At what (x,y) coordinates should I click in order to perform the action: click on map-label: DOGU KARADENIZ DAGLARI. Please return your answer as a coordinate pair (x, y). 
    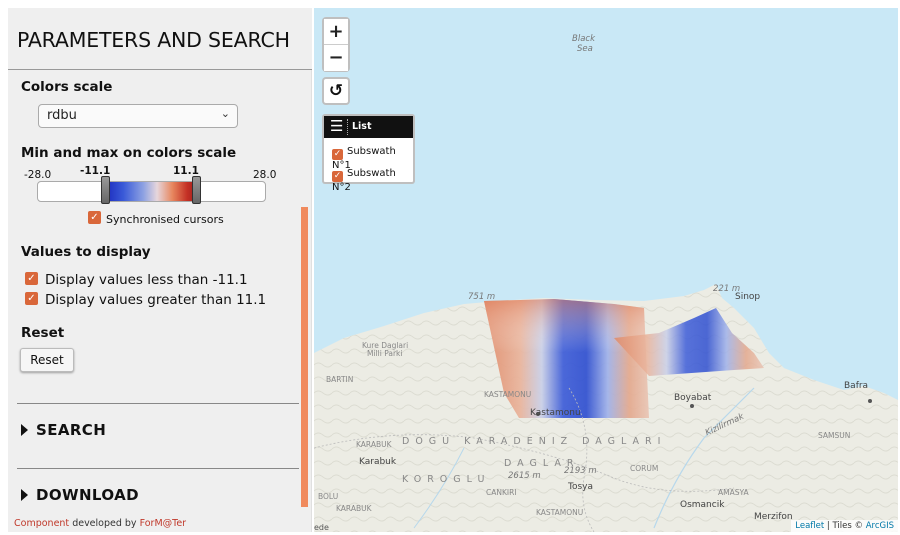
    Looking at the image, I should click on (534, 441).